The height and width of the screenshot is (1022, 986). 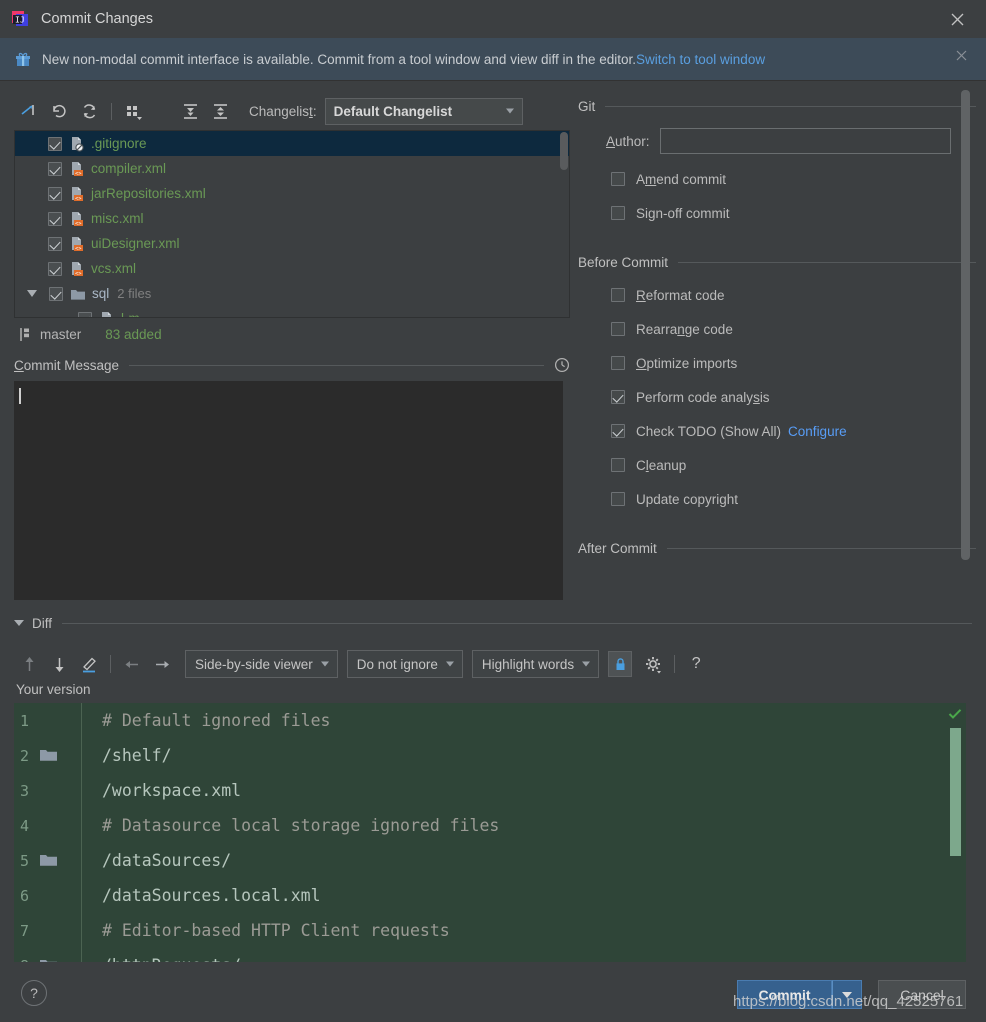 What do you see at coordinates (89, 664) in the screenshot?
I see `annotate-icon` at bounding box center [89, 664].